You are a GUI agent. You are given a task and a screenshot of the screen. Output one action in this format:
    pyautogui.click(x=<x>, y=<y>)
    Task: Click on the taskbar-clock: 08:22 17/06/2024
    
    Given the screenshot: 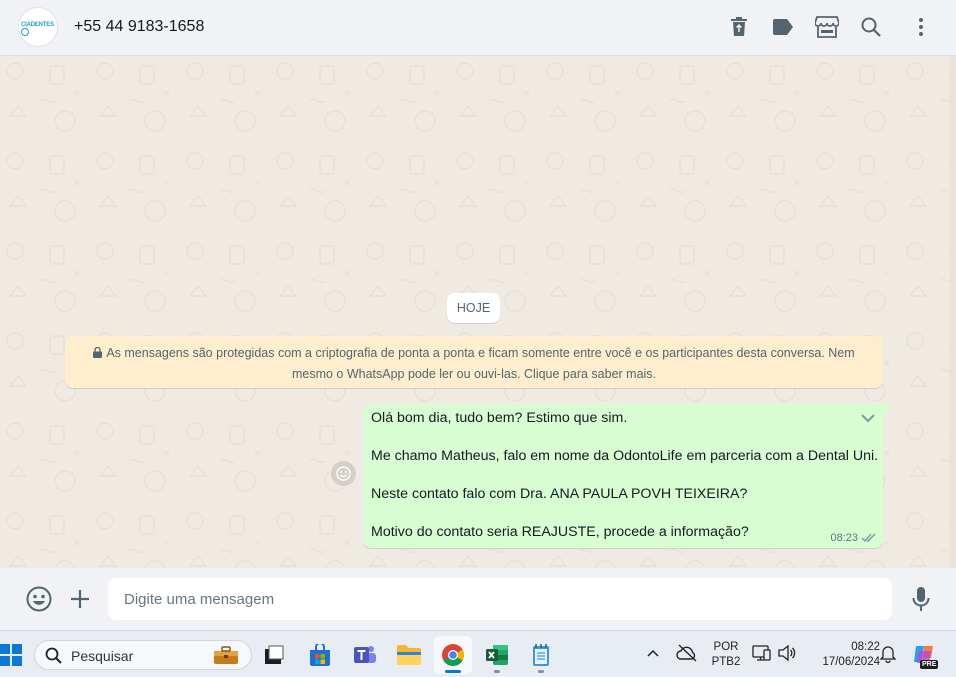 What is the action you would take?
    pyautogui.click(x=843, y=655)
    